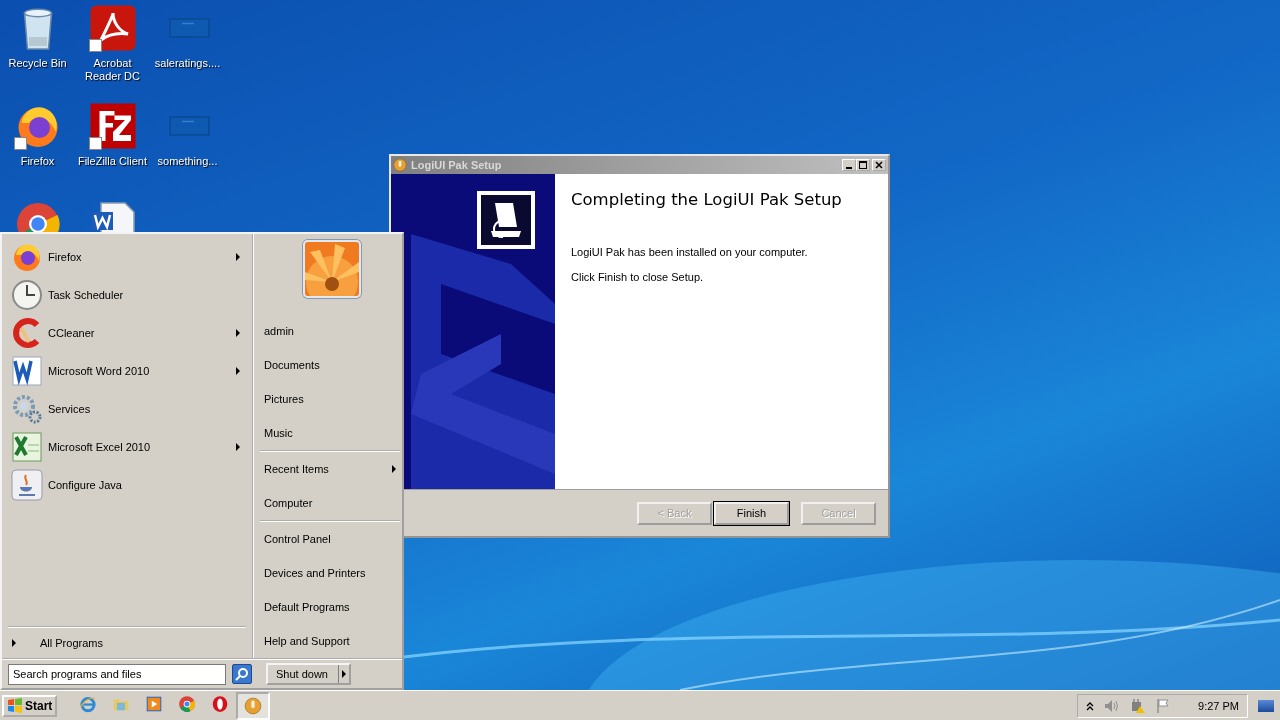  I want to click on program-item: Task Scheduler, so click(86, 295).